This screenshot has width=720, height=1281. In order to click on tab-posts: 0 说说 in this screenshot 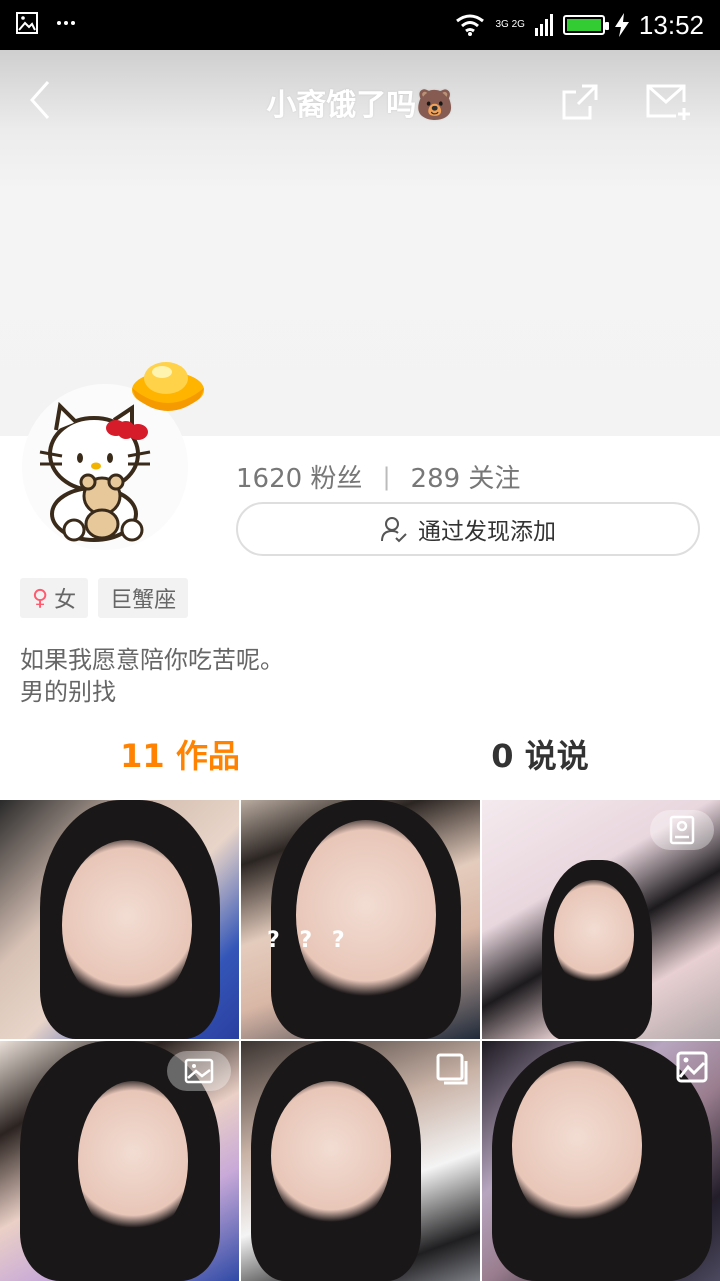, I will do `click(540, 756)`.